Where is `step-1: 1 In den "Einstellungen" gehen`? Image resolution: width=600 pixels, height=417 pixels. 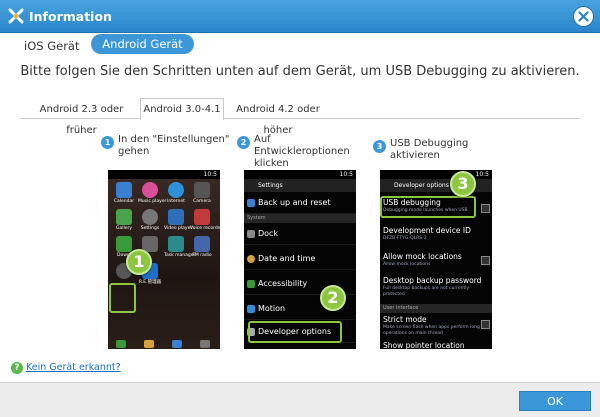
step-1: 1 In den "Einstellungen" gehen is located at coordinates (166, 148).